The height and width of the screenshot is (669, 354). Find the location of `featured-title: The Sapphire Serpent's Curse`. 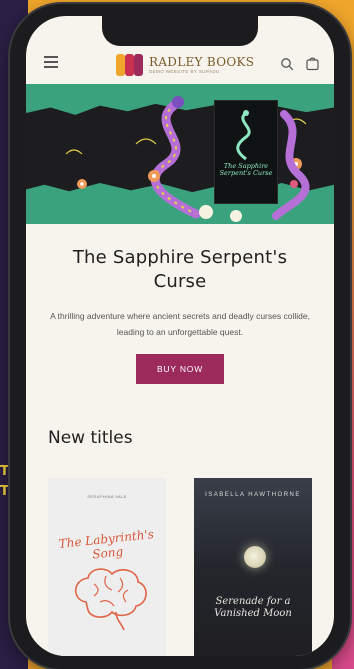

featured-title: The Sapphire Serpent's Curse is located at coordinates (180, 269).